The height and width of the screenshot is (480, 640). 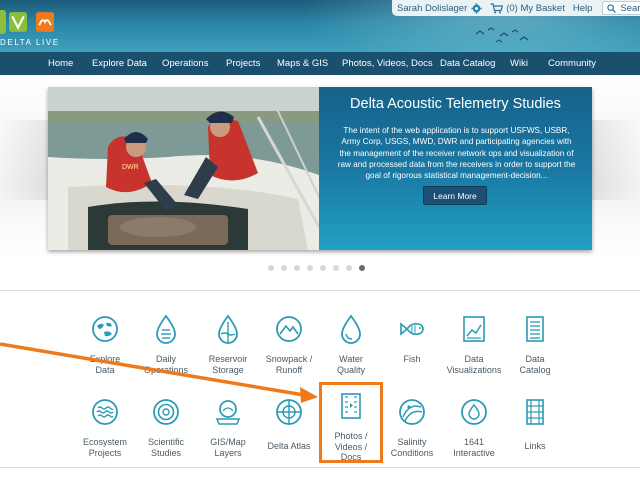 I want to click on mountain-icon, so click(x=289, y=329).